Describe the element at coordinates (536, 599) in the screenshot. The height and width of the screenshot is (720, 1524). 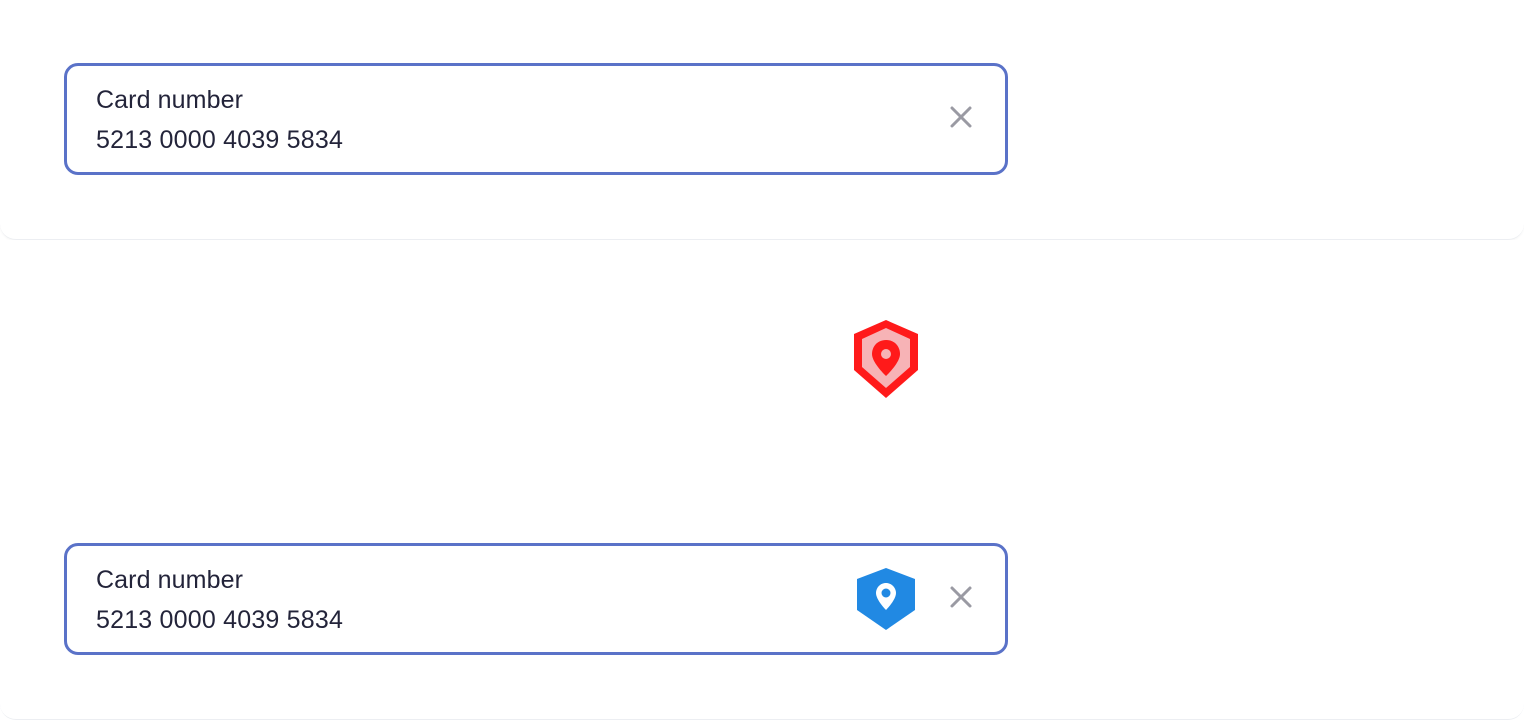
I see `card-number-field-secured: Card number 5213 0000 4039 5834` at that location.